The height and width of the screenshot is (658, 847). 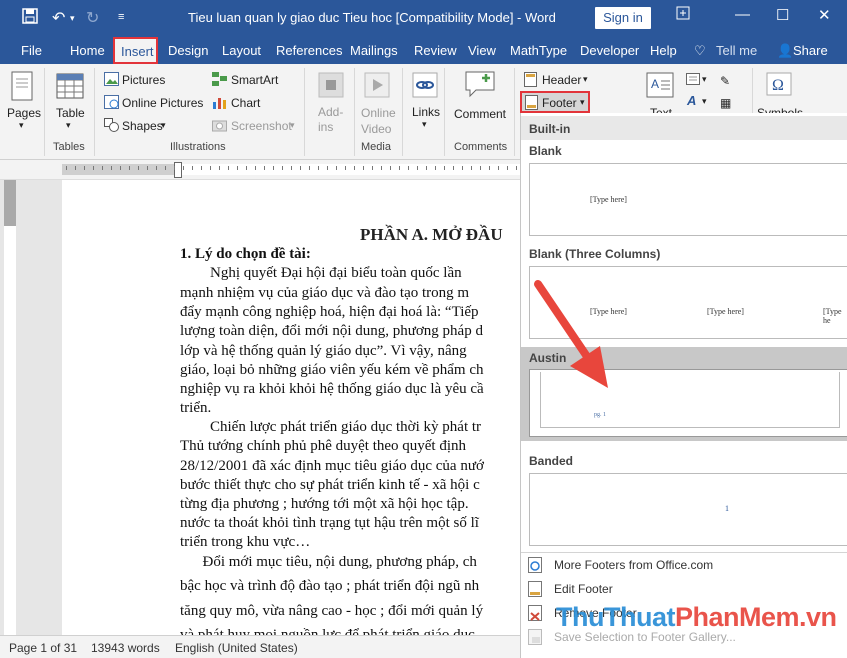 I want to click on minimize-icon: —, so click(x=742, y=14).